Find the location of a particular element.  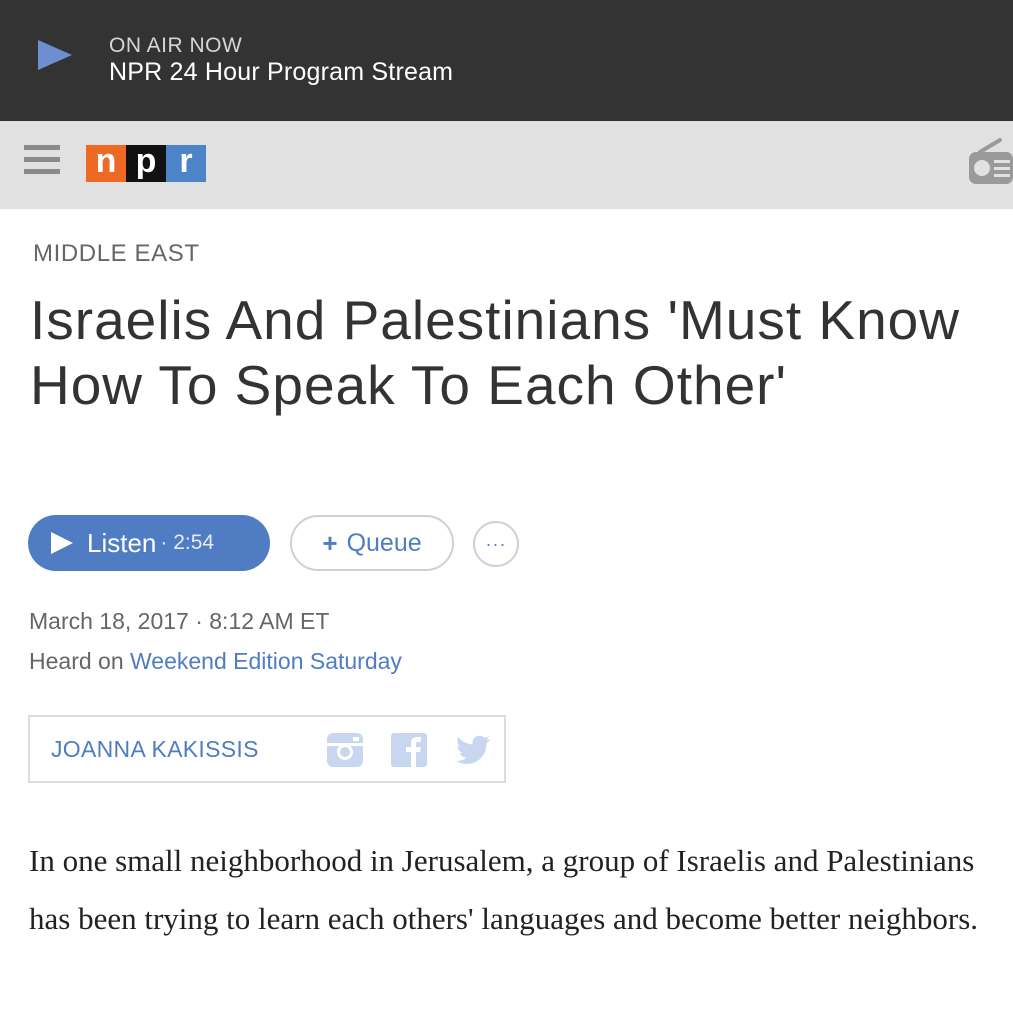

more-options-button: ··· is located at coordinates (496, 544).